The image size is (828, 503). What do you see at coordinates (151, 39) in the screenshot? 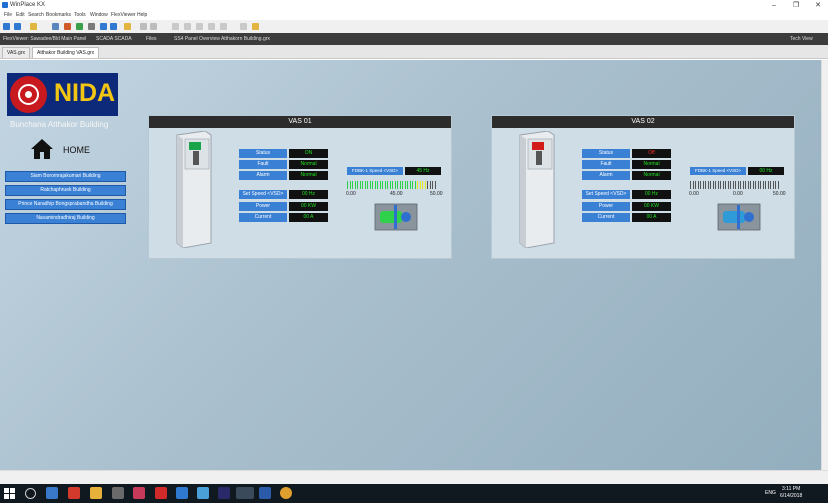
I see `favorite-3: Files` at bounding box center [151, 39].